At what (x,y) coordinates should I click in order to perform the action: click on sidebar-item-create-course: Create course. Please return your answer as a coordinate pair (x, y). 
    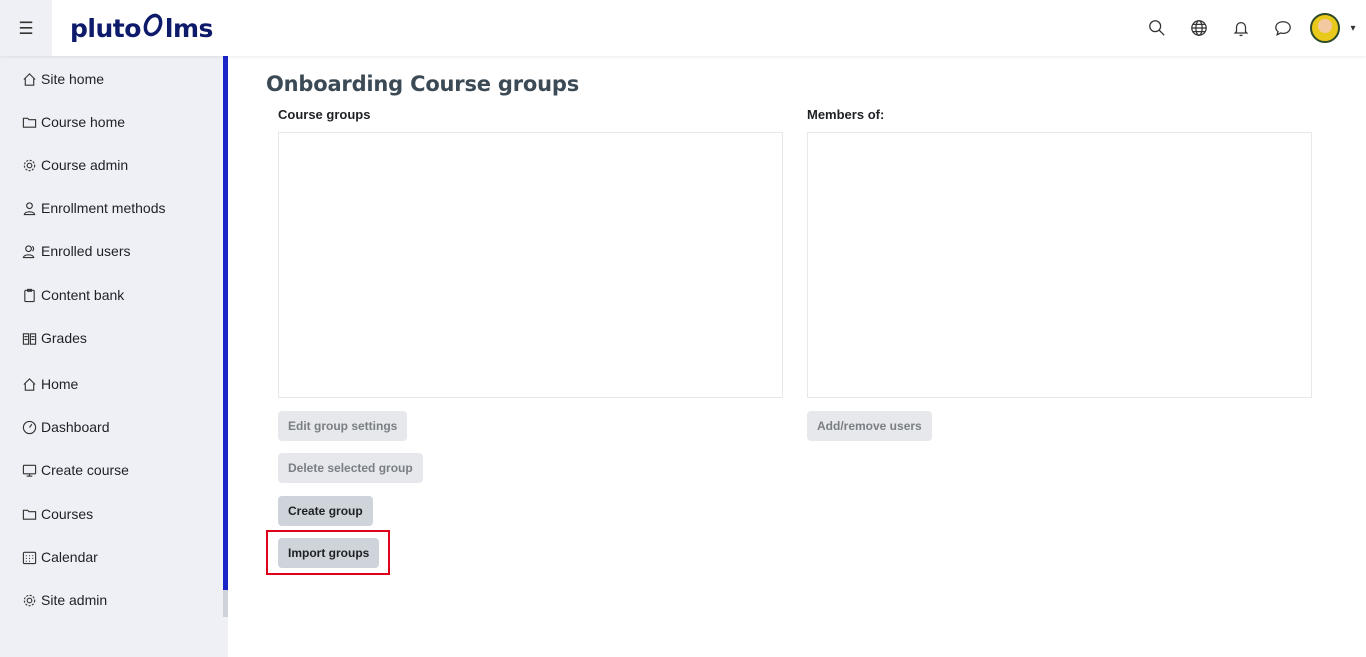
    Looking at the image, I should click on (75, 470).